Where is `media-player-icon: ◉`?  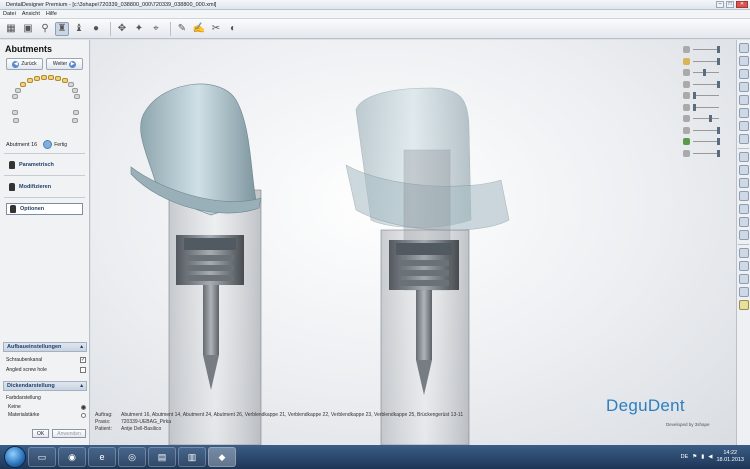
media-player-icon: ◉ is located at coordinates (72, 457).